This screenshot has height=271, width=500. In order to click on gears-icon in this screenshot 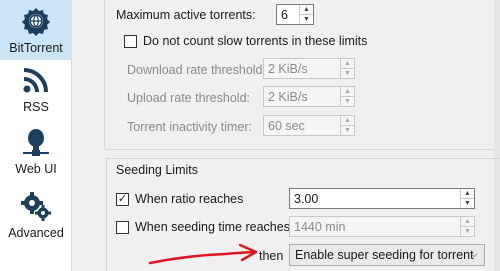, I will do `click(36, 206)`.